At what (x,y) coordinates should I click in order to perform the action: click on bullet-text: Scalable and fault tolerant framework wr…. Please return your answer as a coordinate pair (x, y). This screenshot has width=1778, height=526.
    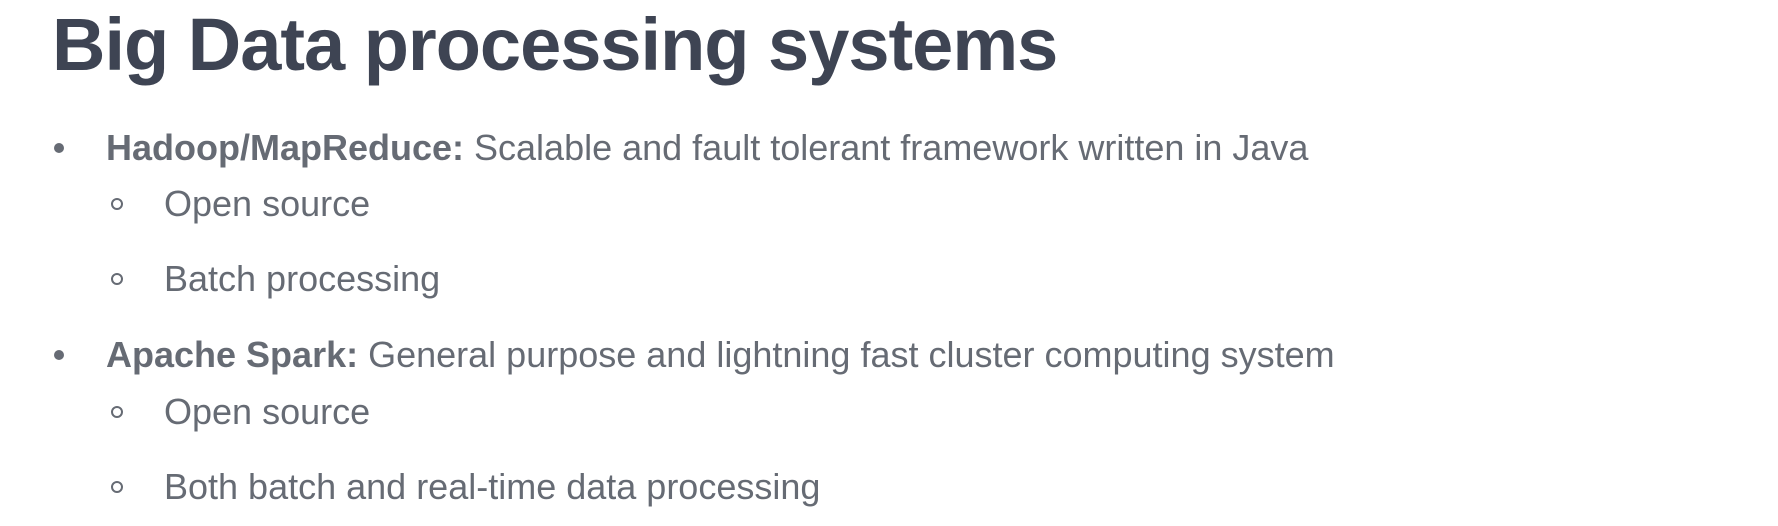
    Looking at the image, I should click on (886, 147).